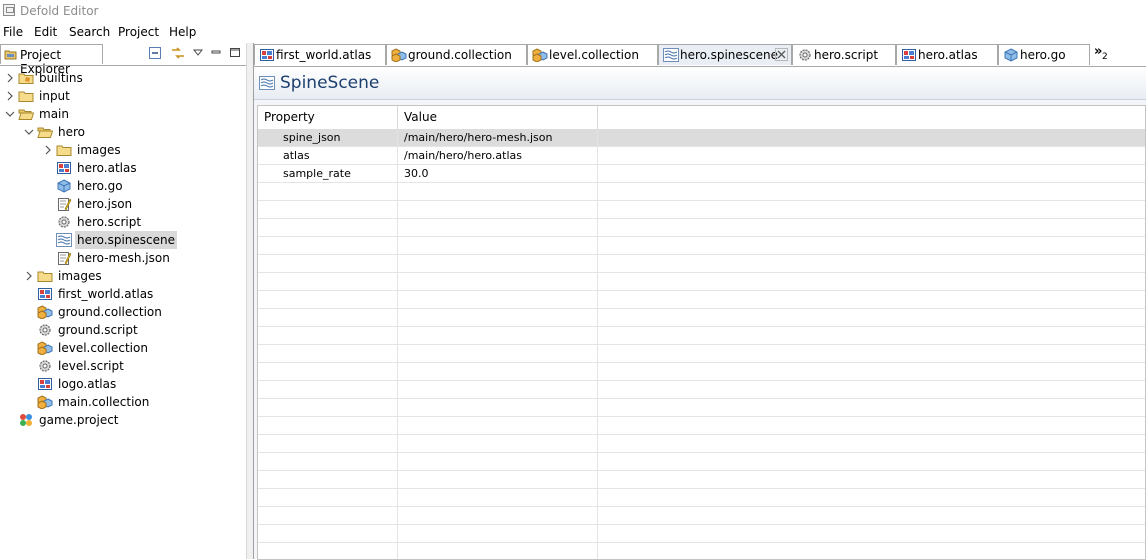 Image resolution: width=1146 pixels, height=560 pixels. What do you see at coordinates (1044, 54) in the screenshot?
I see `editor-tab: hero.go` at bounding box center [1044, 54].